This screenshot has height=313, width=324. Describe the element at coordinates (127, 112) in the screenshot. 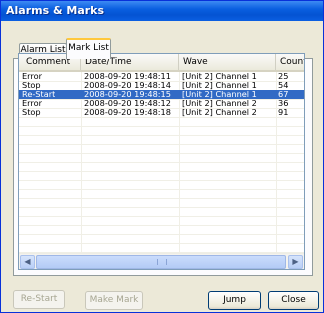

I see `cell-datetime: 2008-09-20 19:48:18` at that location.